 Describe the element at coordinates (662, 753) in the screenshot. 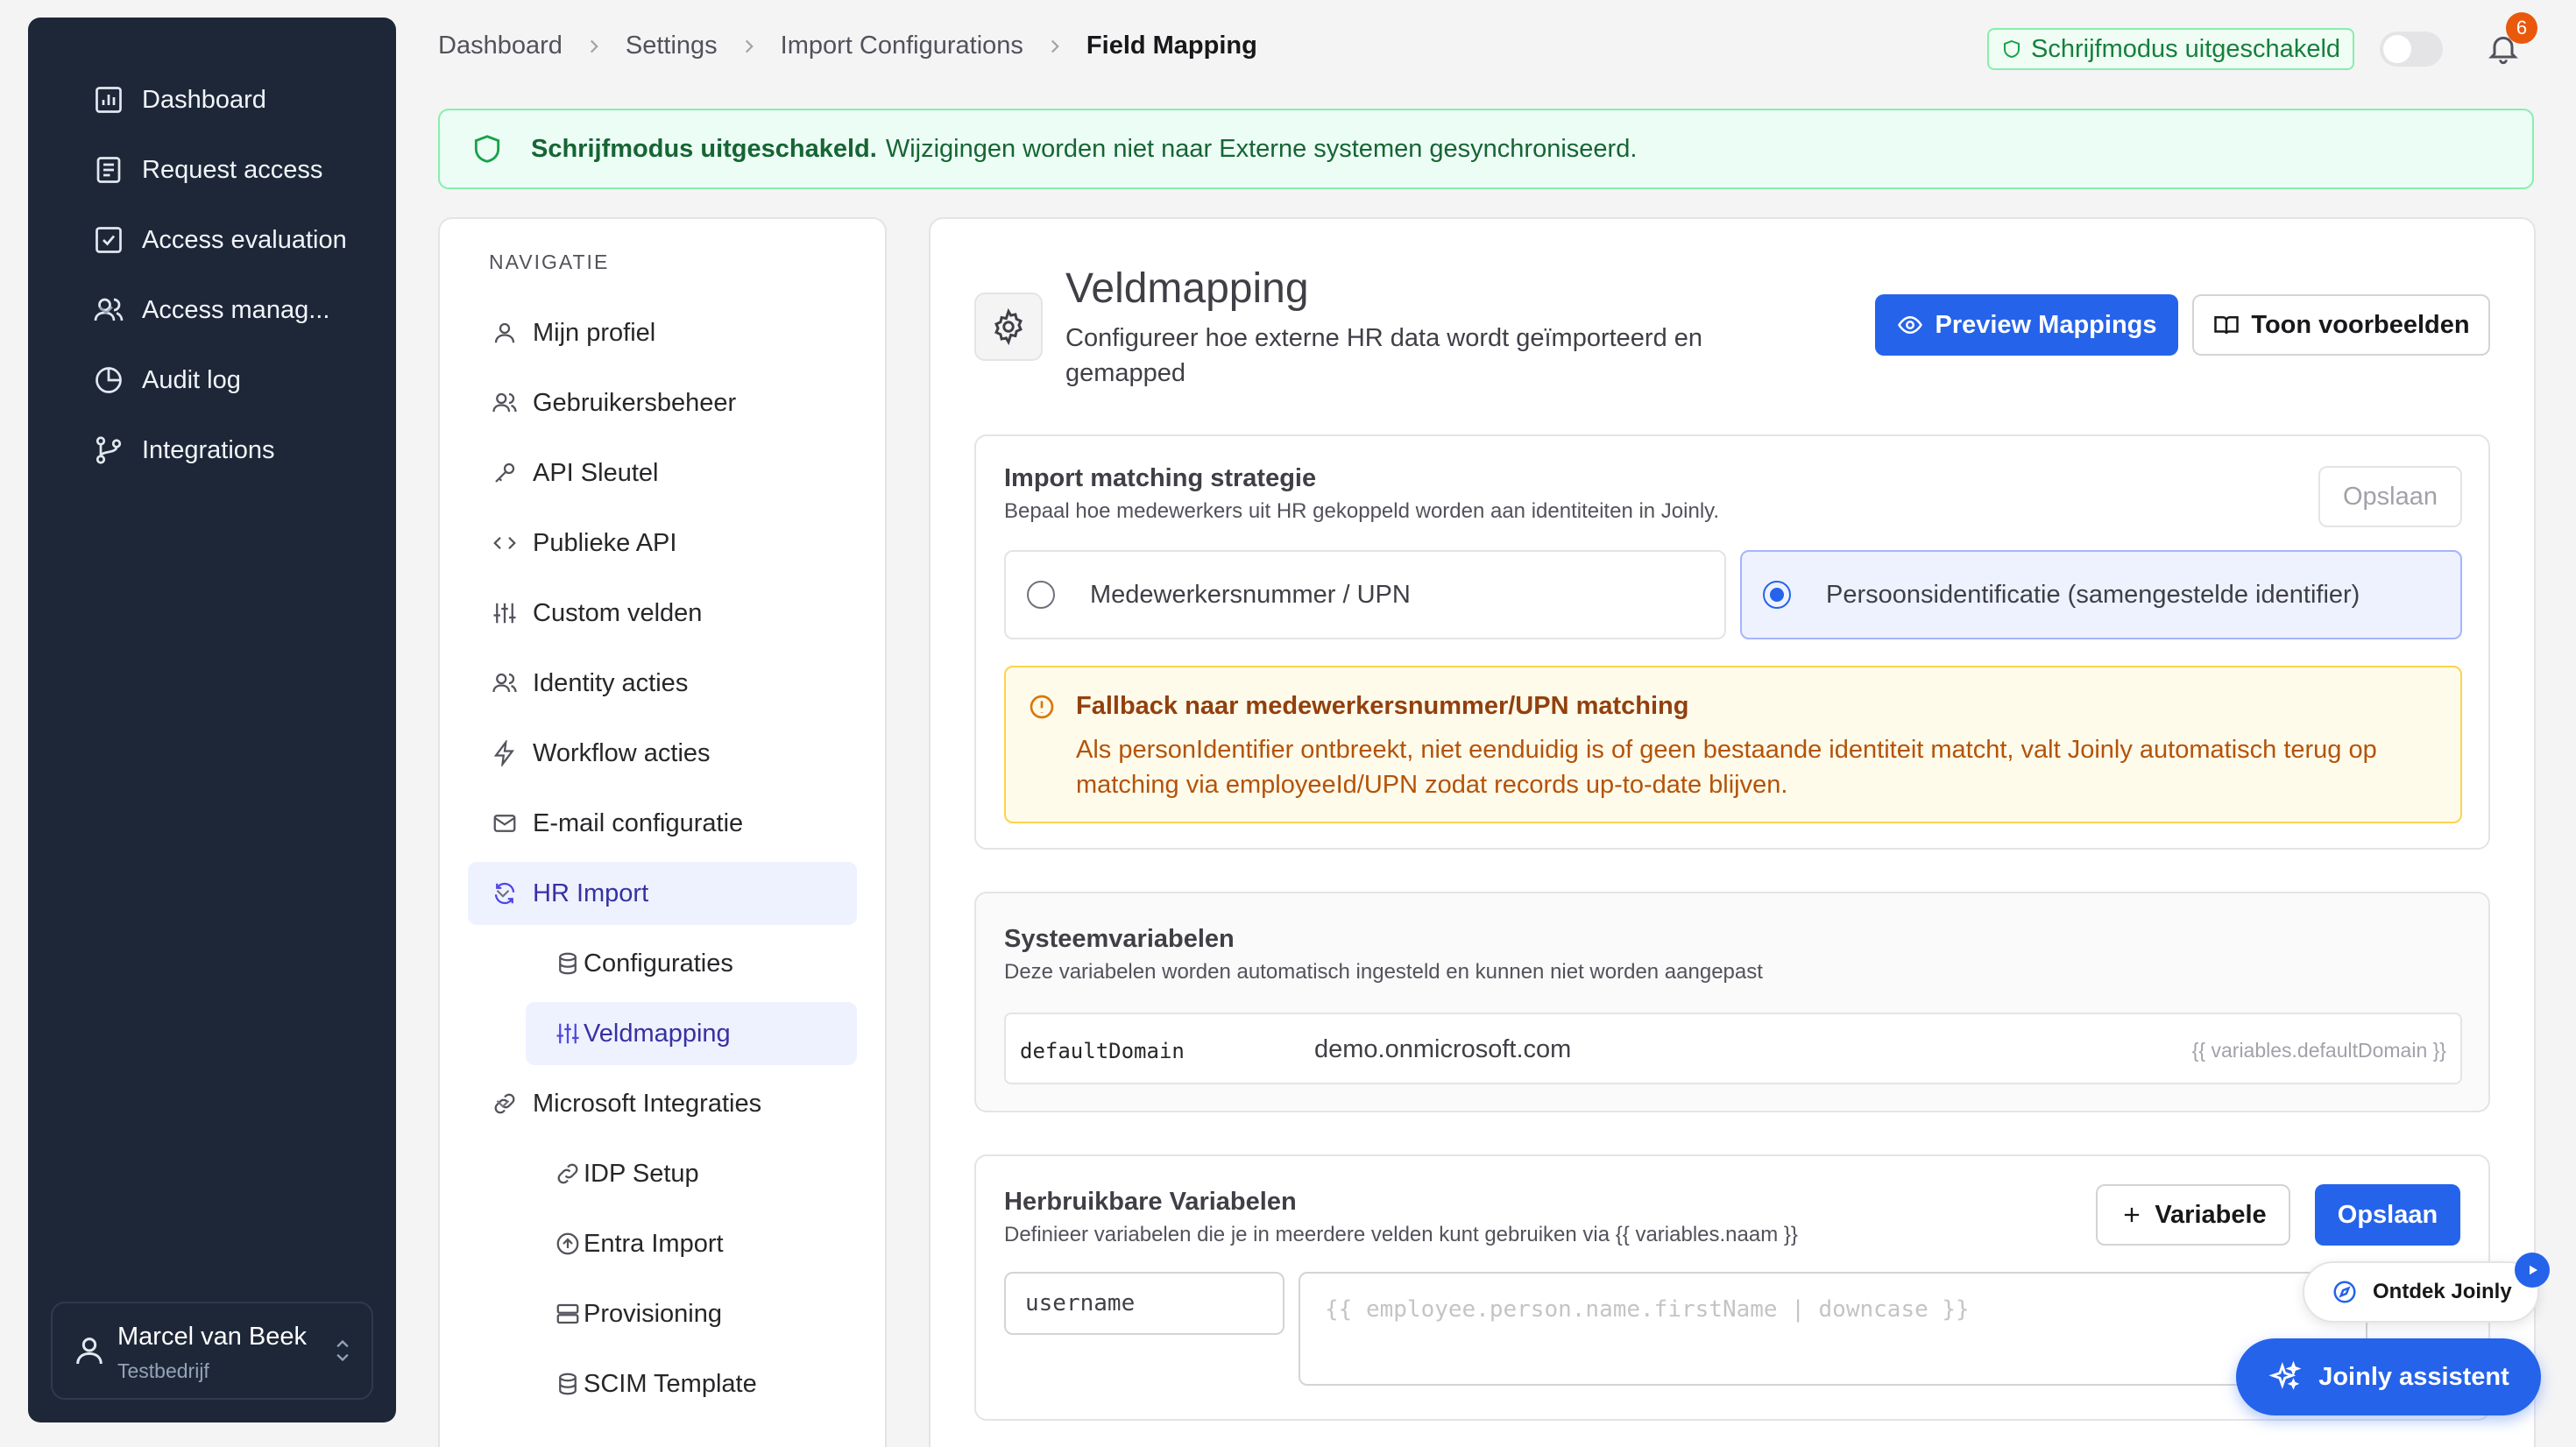

I see `nav-item-workflow-acties: Workflow acties` at that location.